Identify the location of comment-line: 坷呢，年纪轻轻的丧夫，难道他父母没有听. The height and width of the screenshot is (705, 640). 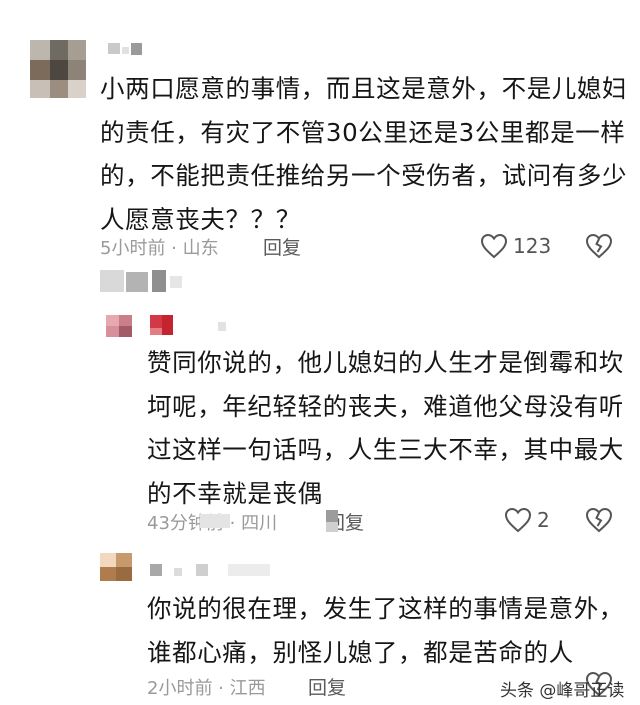
(385, 406).